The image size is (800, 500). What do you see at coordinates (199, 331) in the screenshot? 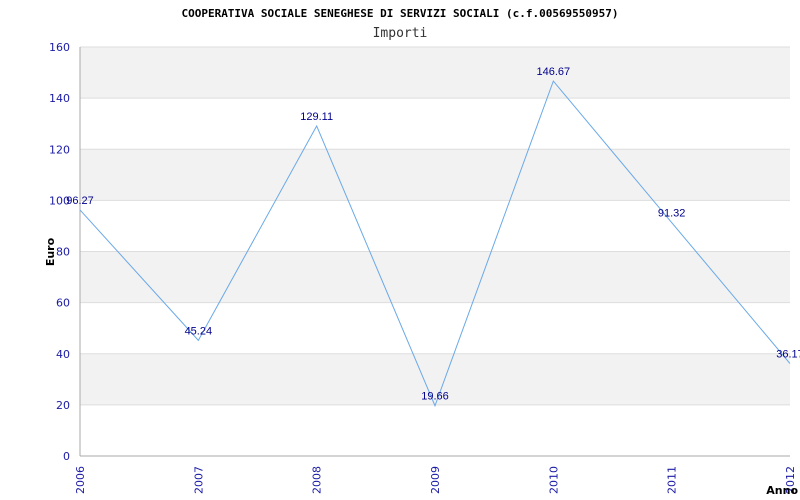
I see `data-label: 45.24` at bounding box center [199, 331].